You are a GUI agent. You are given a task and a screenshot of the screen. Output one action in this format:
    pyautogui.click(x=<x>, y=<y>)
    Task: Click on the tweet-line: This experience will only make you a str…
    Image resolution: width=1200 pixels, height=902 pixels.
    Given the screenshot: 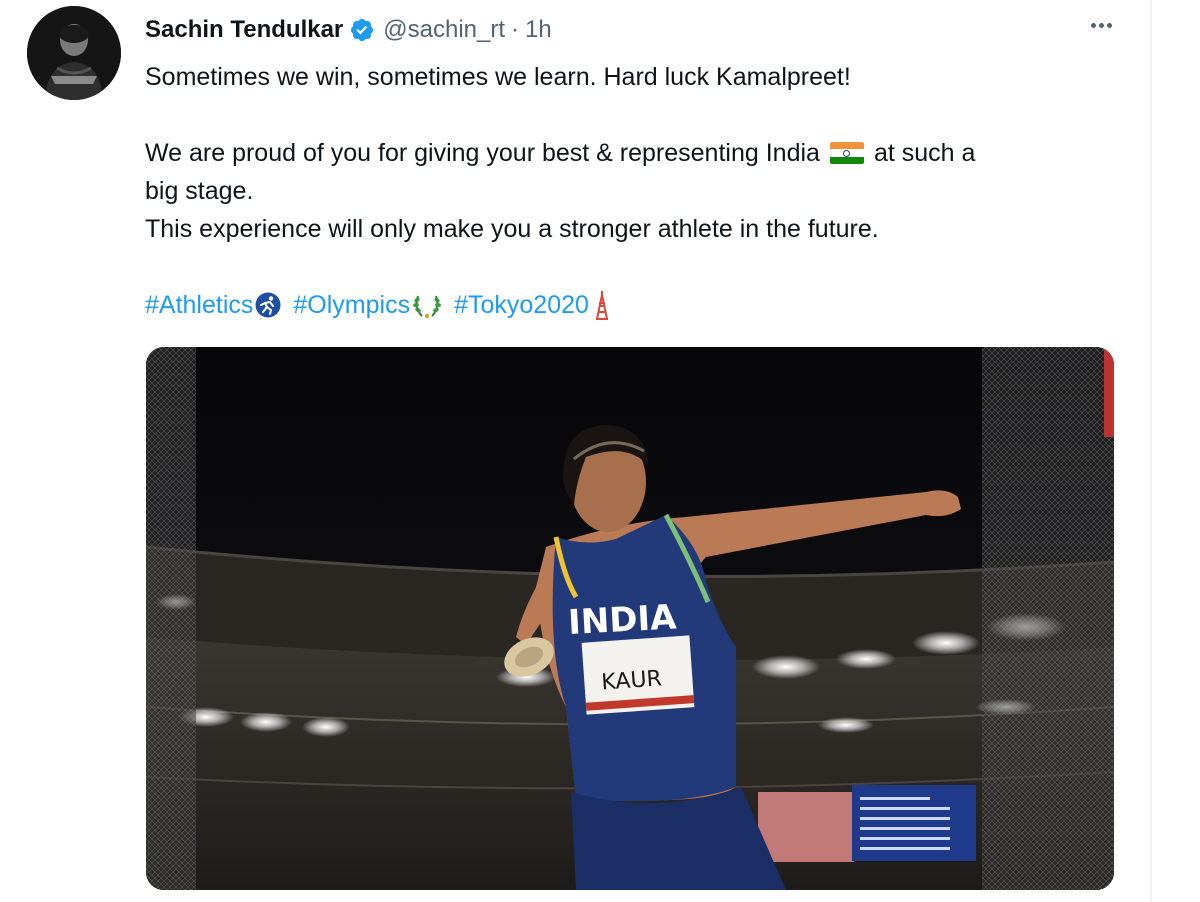 What is the action you would take?
    pyautogui.click(x=637, y=229)
    